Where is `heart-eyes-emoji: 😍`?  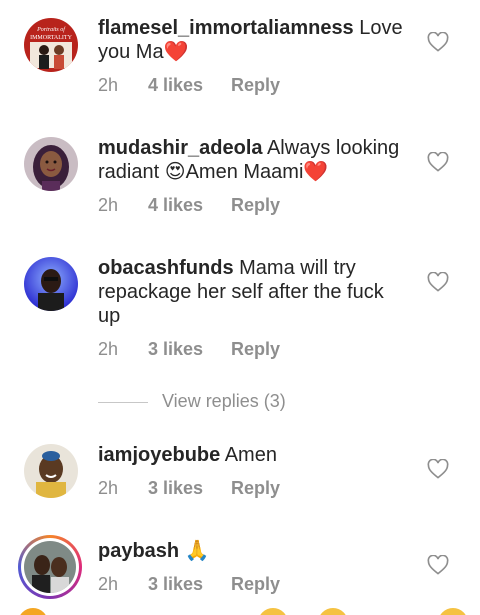
heart-eyes-emoji: 😍 is located at coordinates (175, 172).